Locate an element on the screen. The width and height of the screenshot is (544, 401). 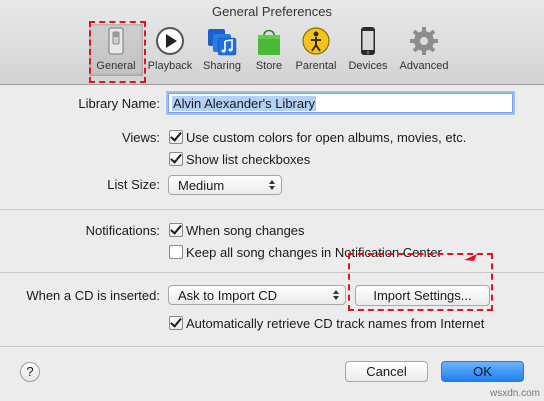
library-name-label: Library Name: is located at coordinates (119, 103).